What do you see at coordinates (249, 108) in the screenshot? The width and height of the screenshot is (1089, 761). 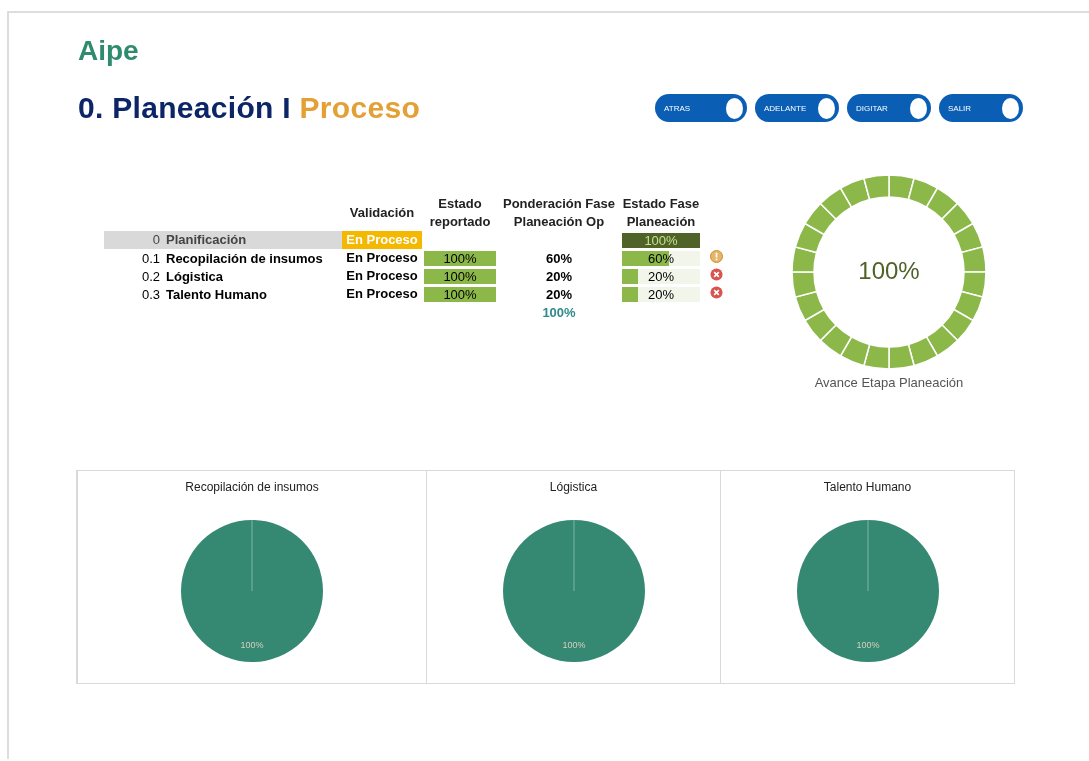 I see `page-heading: 0. Planeación I Proceso` at bounding box center [249, 108].